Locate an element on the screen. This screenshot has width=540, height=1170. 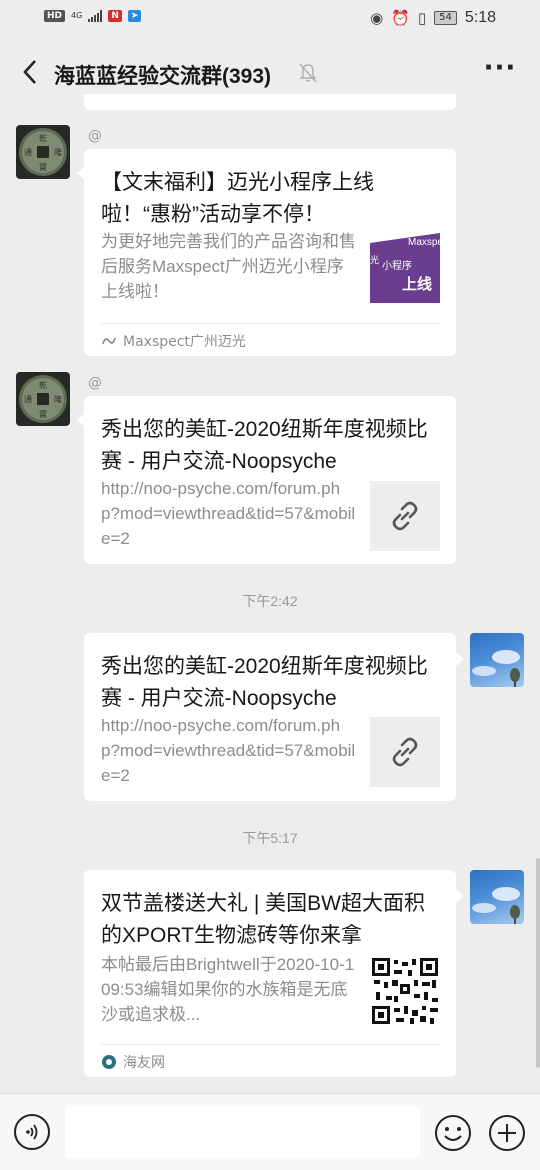
qr-code-icon is located at coordinates (405, 991).